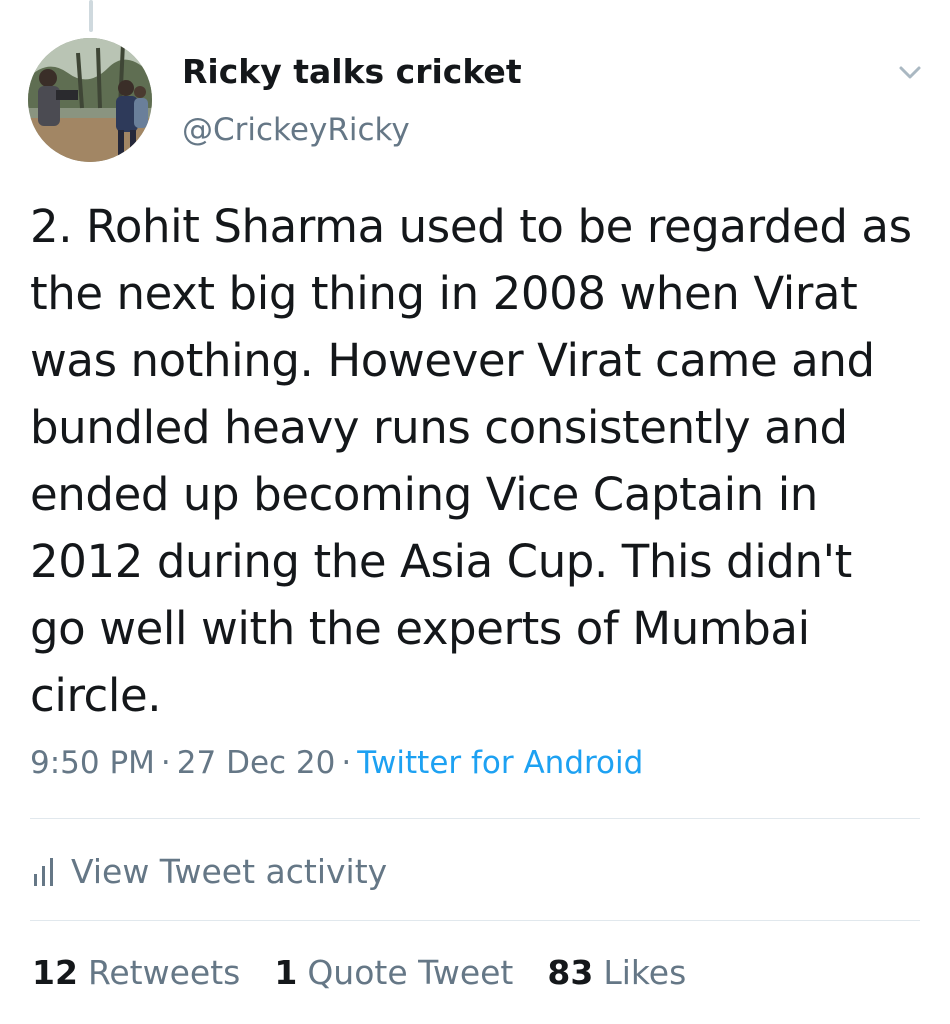 The image size is (950, 1024). I want to click on author-display-name: Ricky talks cricket, so click(352, 71).